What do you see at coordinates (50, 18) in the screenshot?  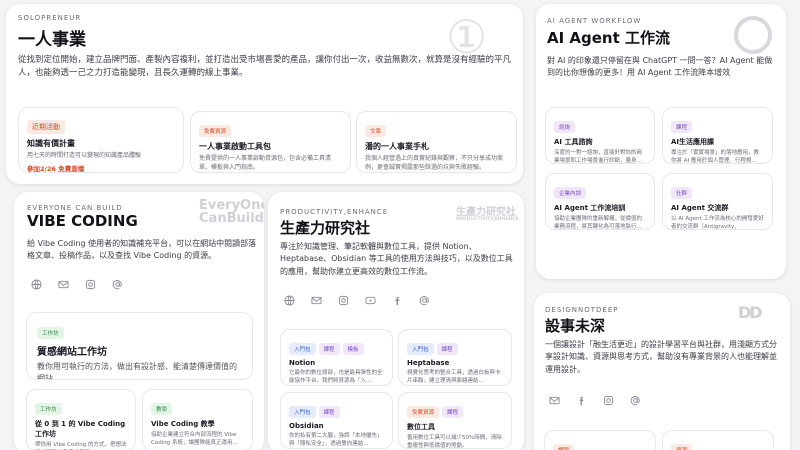 I see `solo-eyebrow: SOLOPRENEUR` at bounding box center [50, 18].